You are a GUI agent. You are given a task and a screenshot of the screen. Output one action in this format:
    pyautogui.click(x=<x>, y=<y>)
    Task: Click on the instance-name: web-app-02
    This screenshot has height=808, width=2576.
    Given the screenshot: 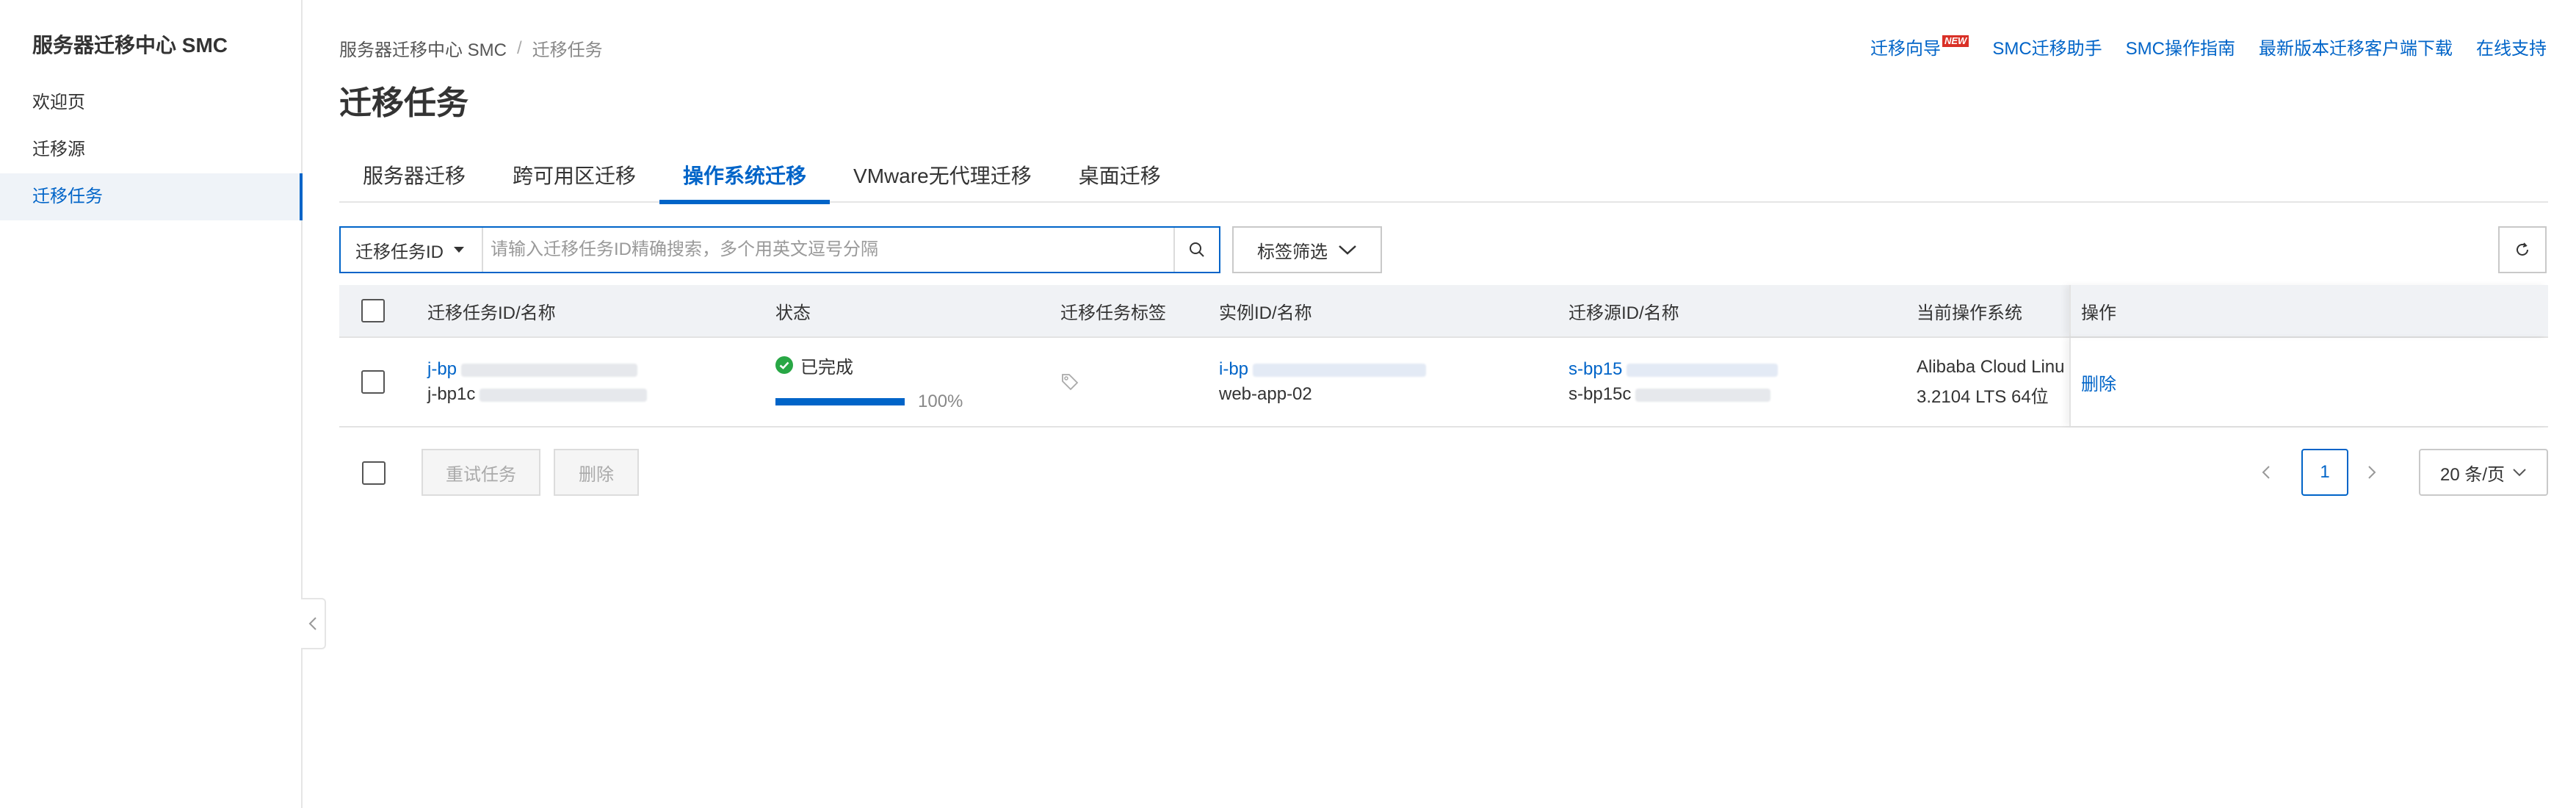 What is the action you would take?
    pyautogui.click(x=1265, y=394)
    